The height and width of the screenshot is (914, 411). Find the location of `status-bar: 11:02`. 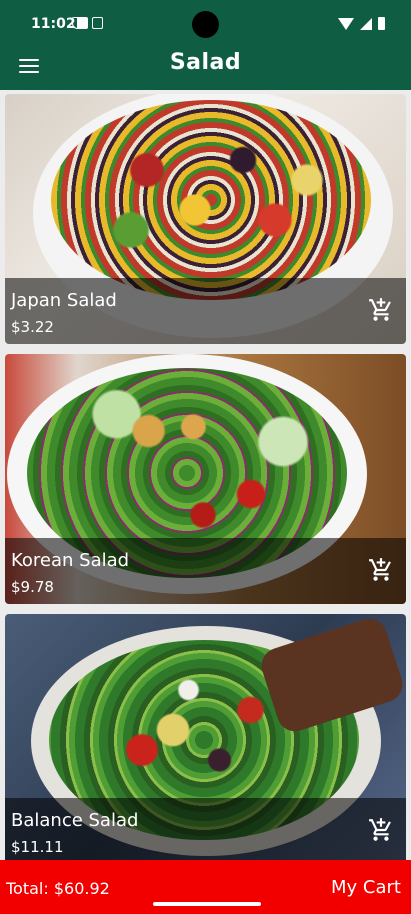

status-bar: 11:02 is located at coordinates (205, 23).